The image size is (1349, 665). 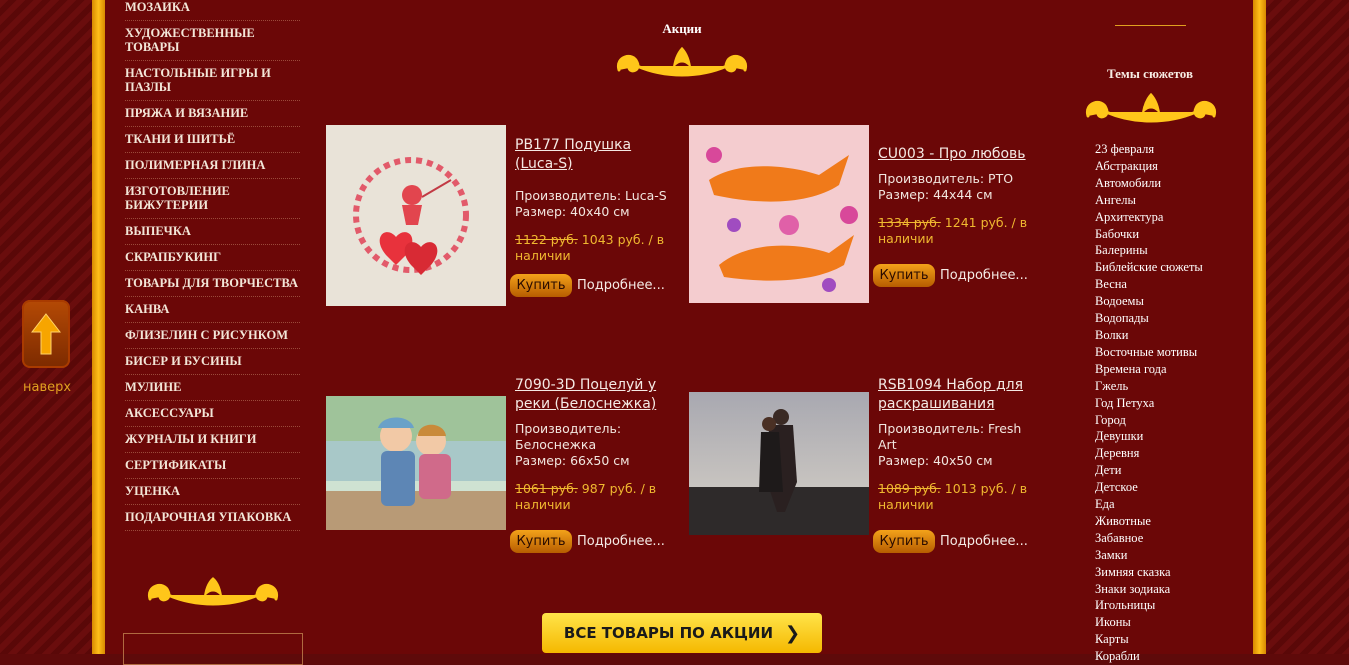 I want to click on theme-link: Город, so click(x=1175, y=420).